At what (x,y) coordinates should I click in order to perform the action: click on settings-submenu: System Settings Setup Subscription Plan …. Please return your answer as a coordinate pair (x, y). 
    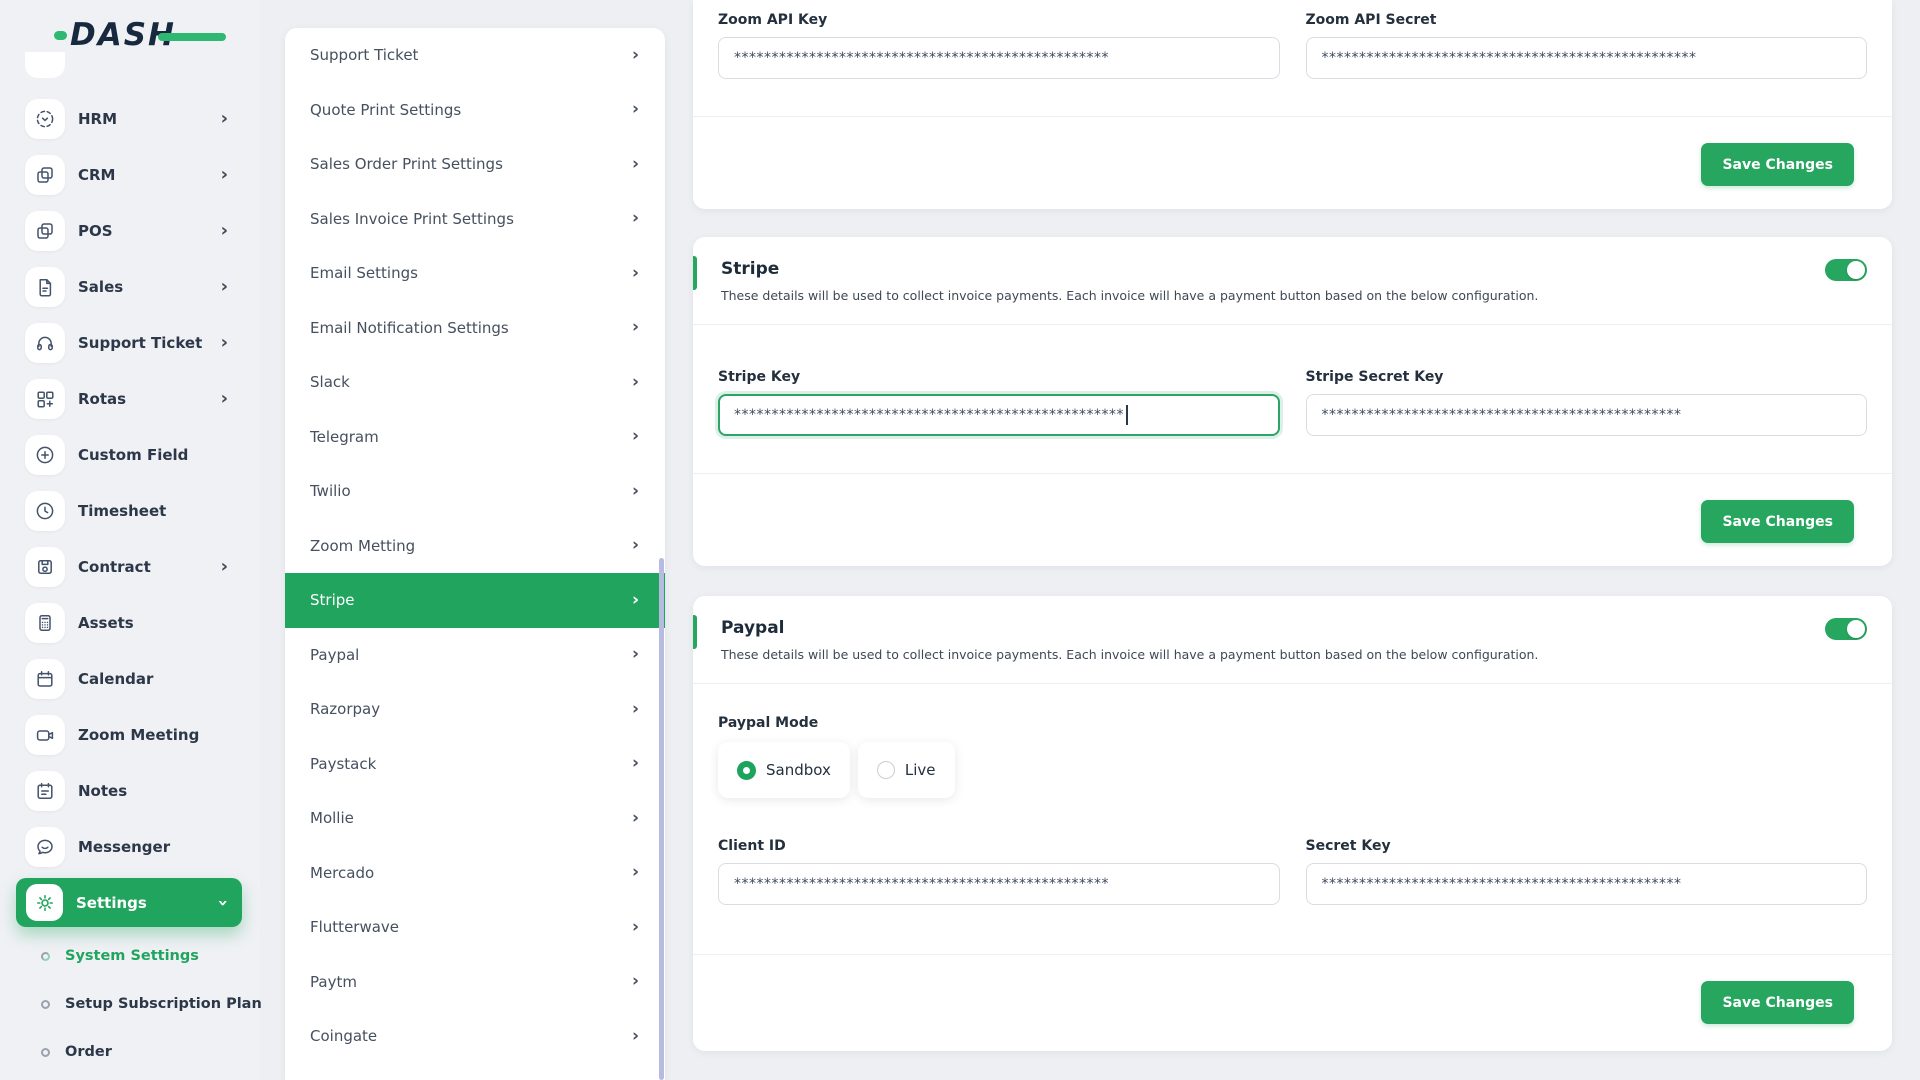
    Looking at the image, I should click on (131, 1004).